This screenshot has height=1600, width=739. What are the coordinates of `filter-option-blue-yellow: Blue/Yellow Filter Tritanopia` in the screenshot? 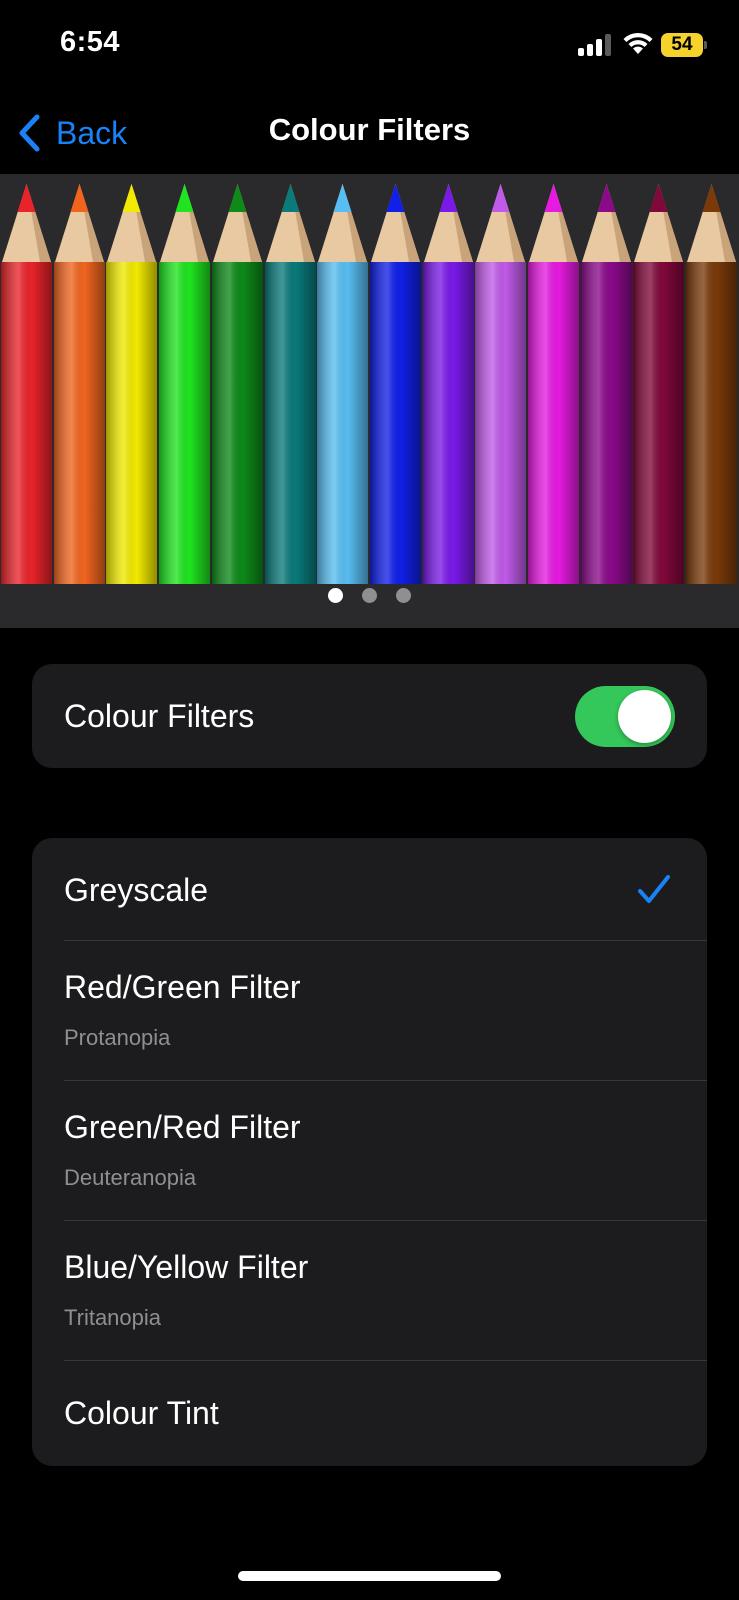 It's located at (369, 1291).